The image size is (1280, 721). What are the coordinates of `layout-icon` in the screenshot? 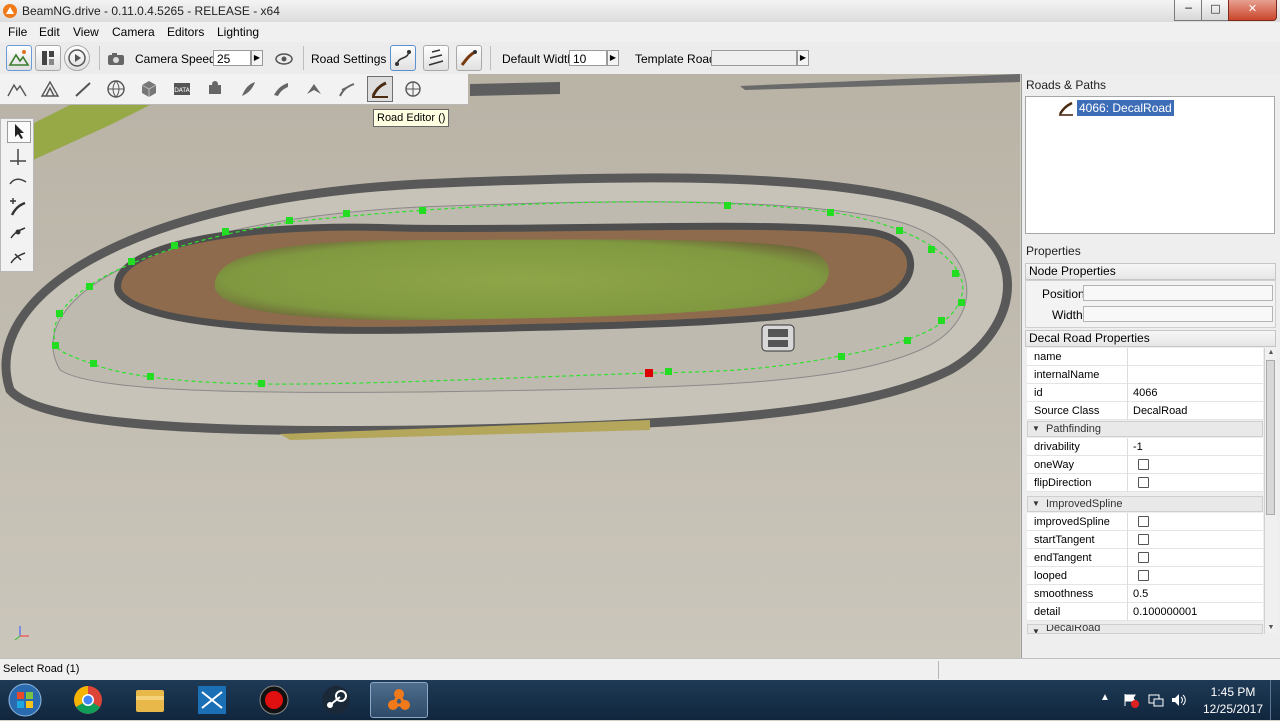 It's located at (48, 58).